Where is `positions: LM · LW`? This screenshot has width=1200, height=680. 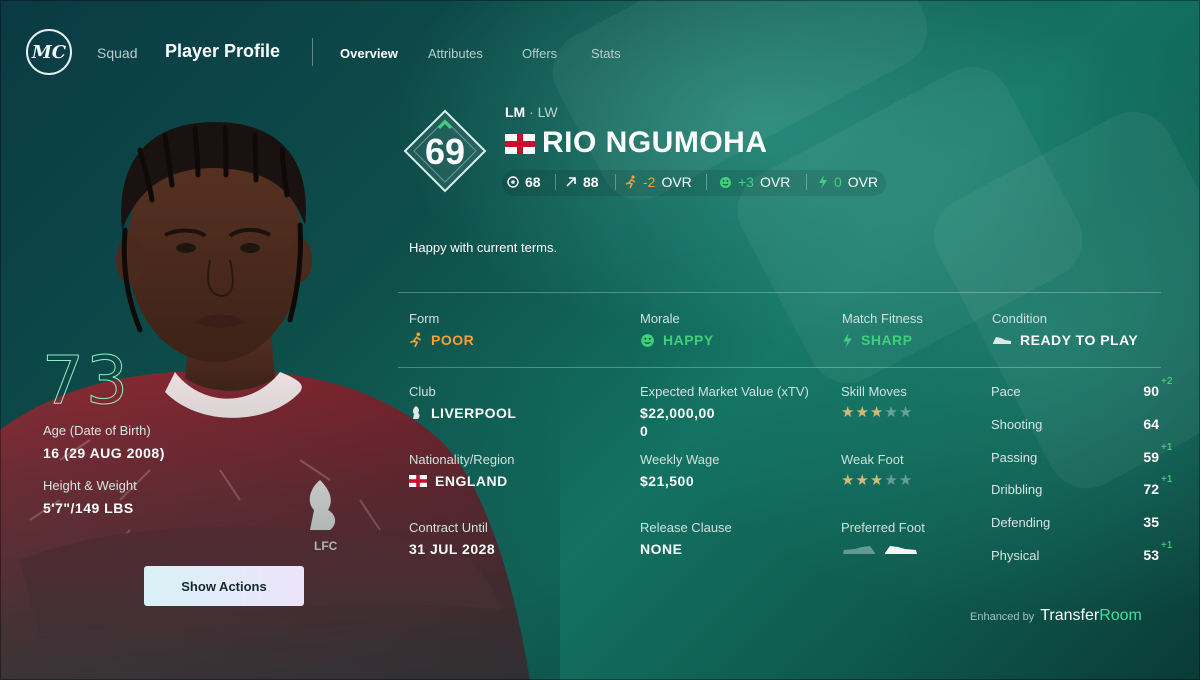 positions: LM · LW is located at coordinates (531, 112).